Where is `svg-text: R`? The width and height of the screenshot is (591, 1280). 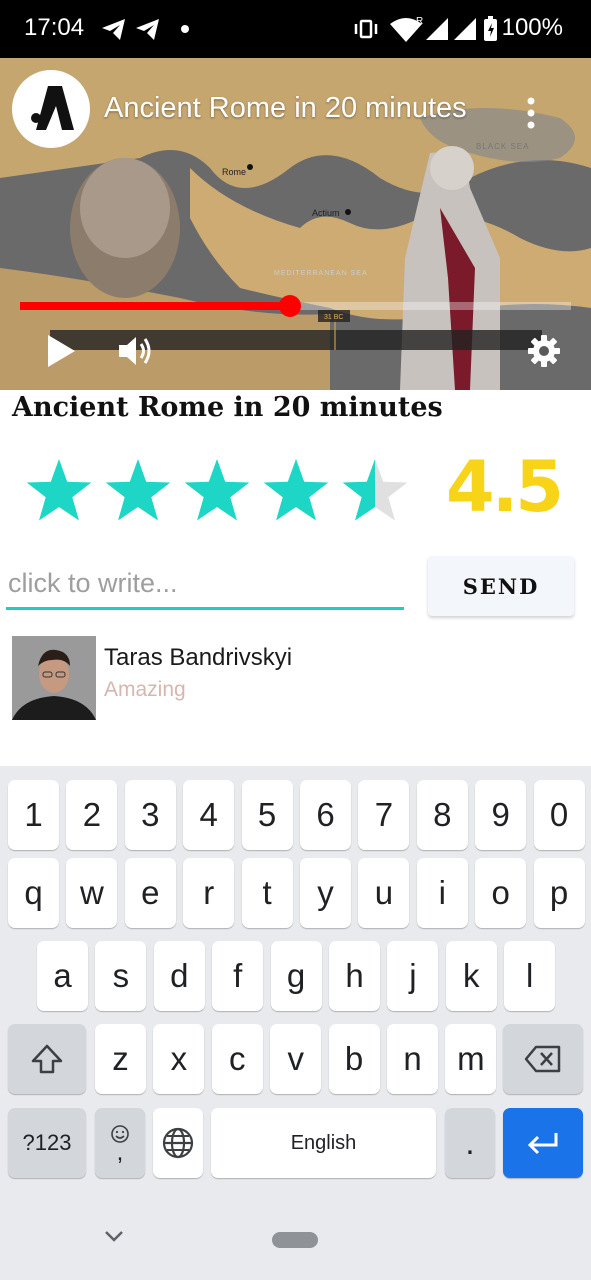
svg-text: R is located at coordinates (419, 21).